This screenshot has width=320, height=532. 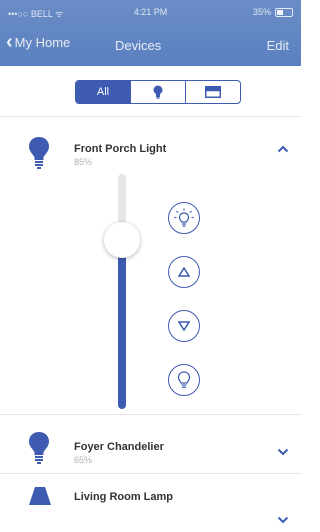 I want to click on dim-button, so click(x=184, y=326).